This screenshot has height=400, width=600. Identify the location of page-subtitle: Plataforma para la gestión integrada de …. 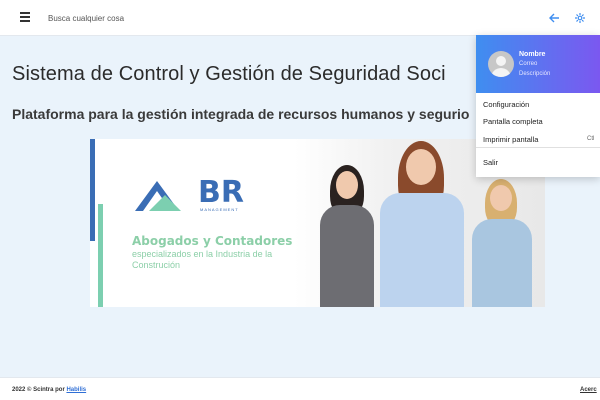
(241, 114).